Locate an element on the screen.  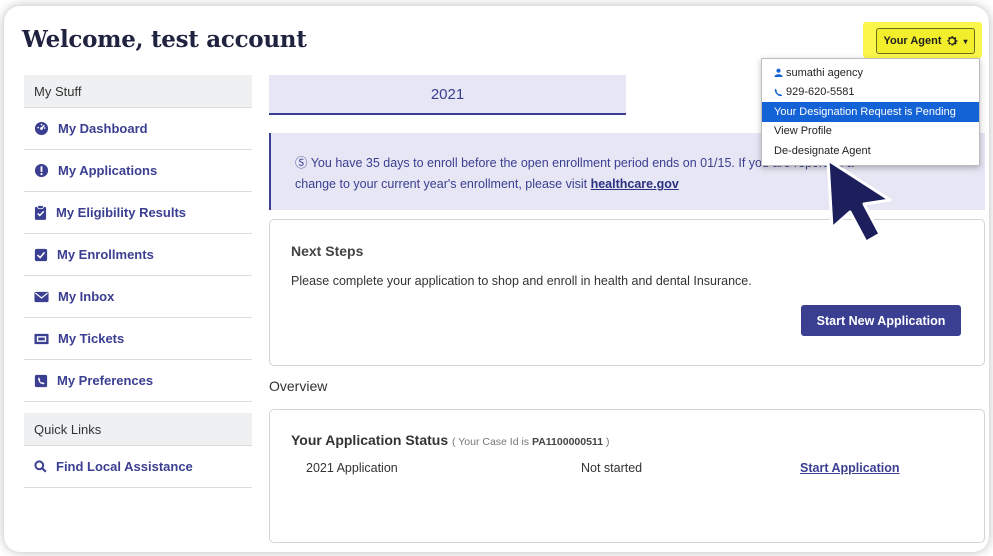
sidebar-item-label: My Eligibility Results is located at coordinates (121, 212).